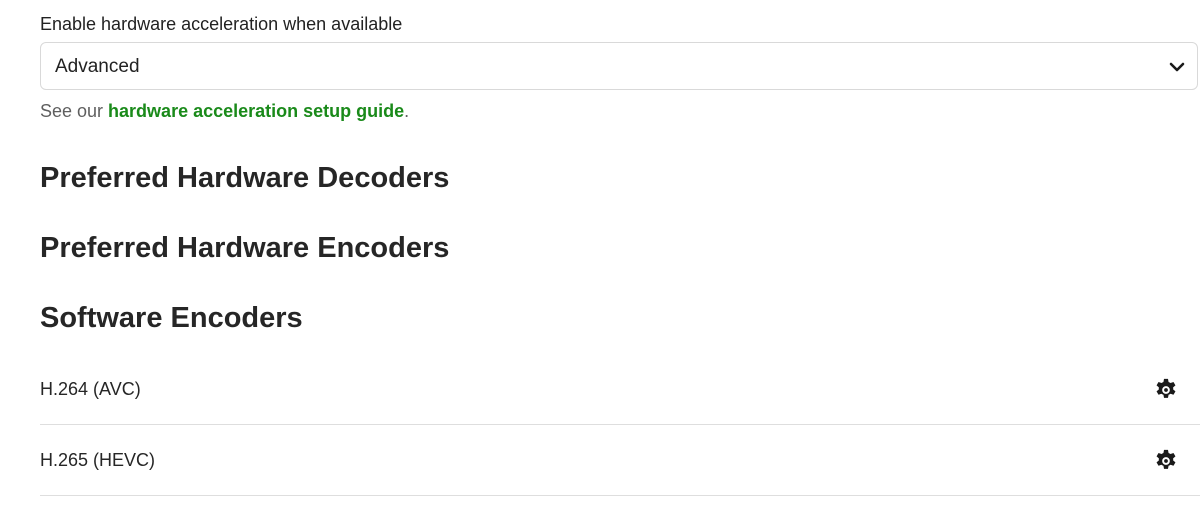  I want to click on hardware-acceleration-select: Advanced, so click(619, 66).